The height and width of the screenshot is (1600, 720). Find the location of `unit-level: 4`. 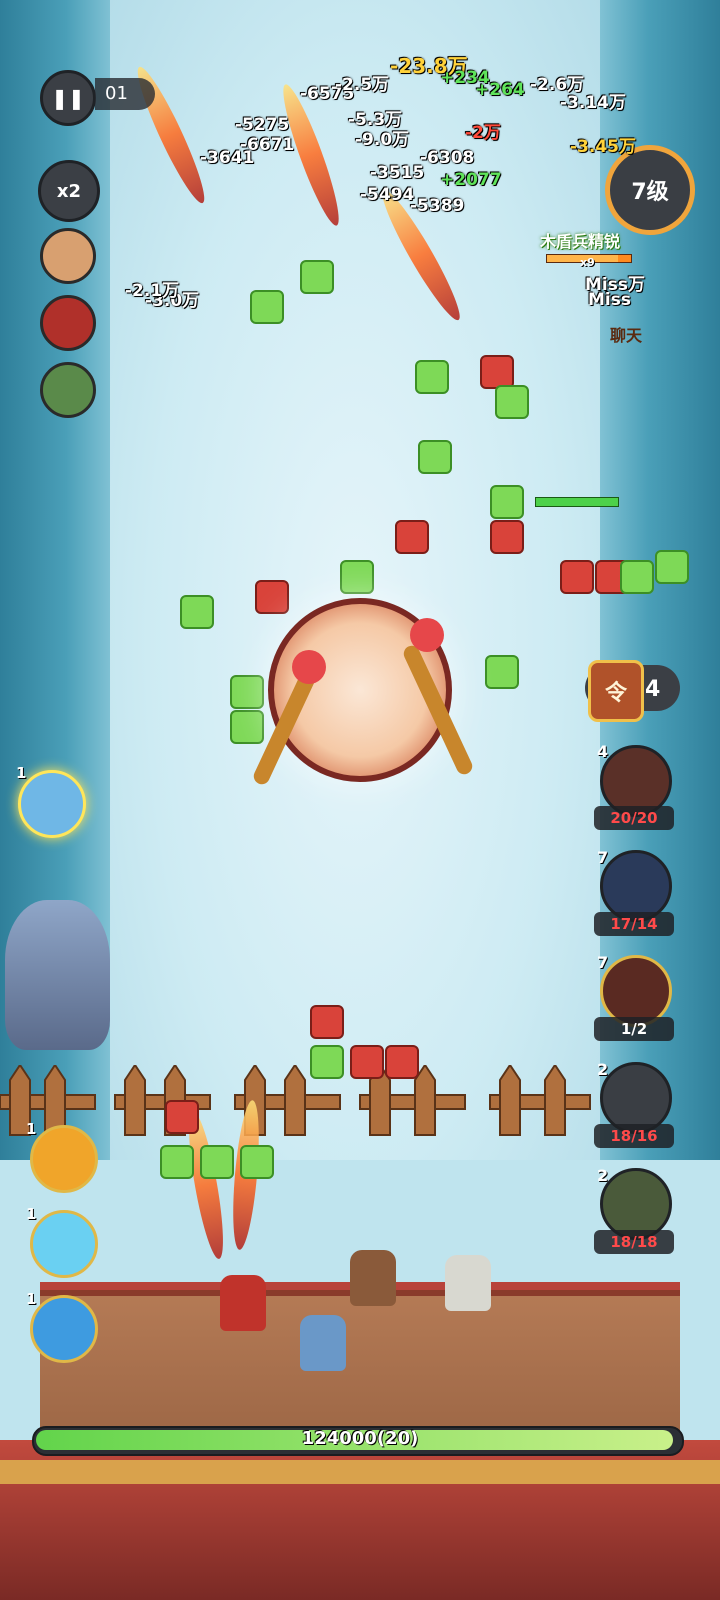

unit-level: 4 is located at coordinates (603, 751).